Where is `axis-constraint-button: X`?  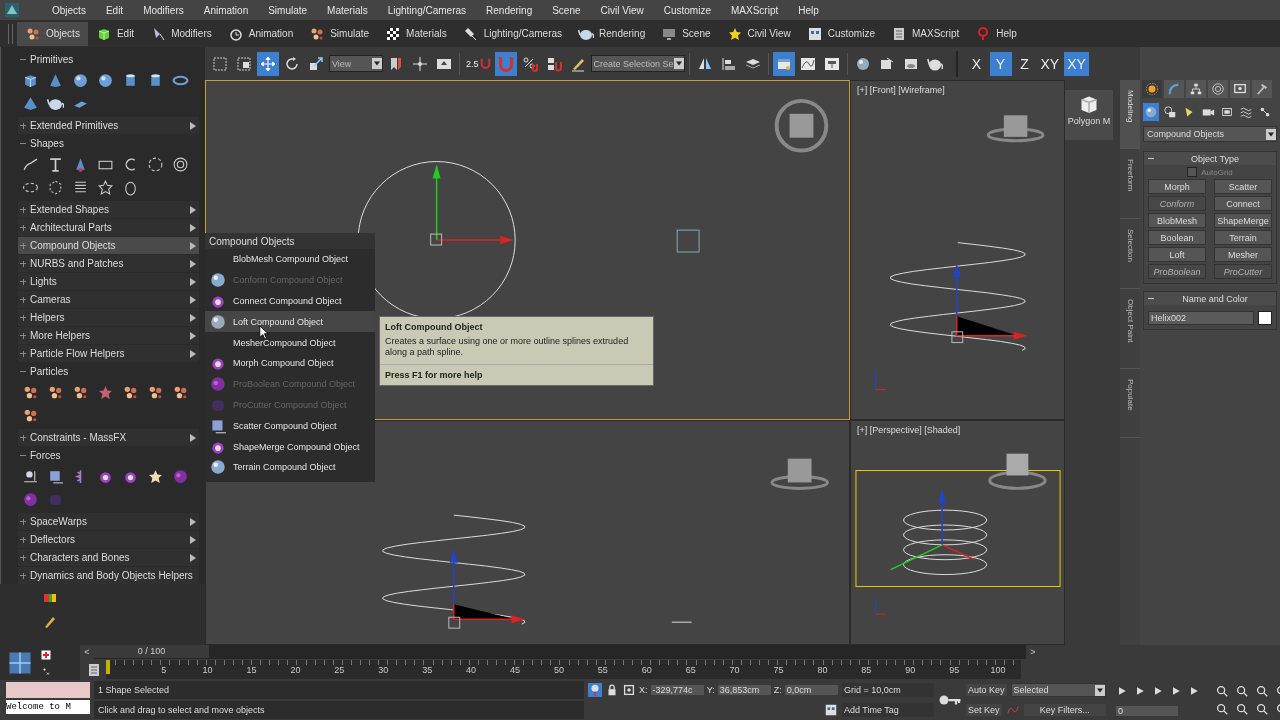
axis-constraint-button: X is located at coordinates (976, 63).